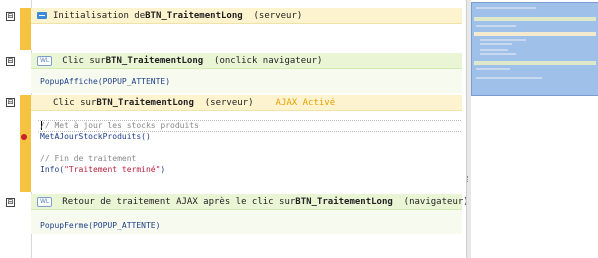  What do you see at coordinates (468, 179) in the screenshot?
I see `splitter-grip` at bounding box center [468, 179].